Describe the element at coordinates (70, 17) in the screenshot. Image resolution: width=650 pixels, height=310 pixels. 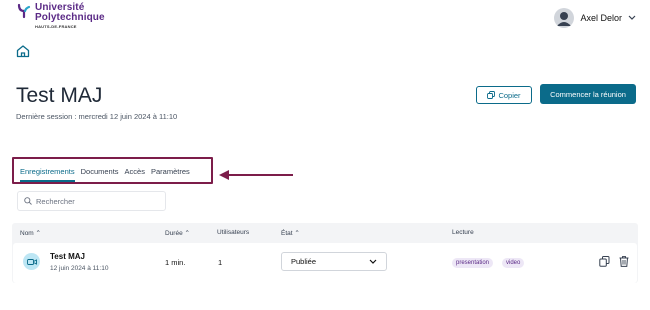
I see `logo-line2: Polytechnique` at that location.